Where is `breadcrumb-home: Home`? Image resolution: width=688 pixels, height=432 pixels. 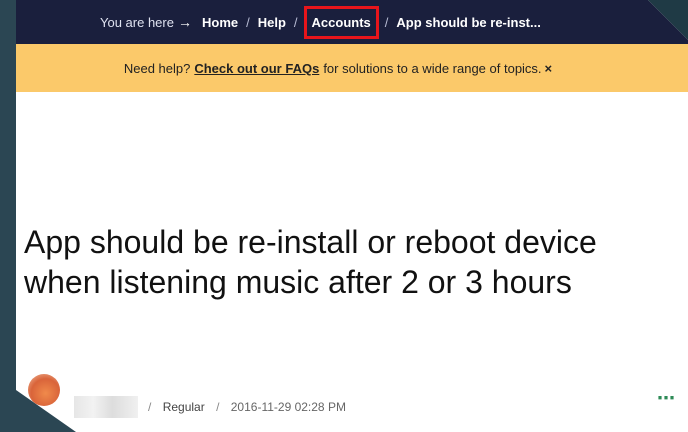 breadcrumb-home: Home is located at coordinates (220, 22).